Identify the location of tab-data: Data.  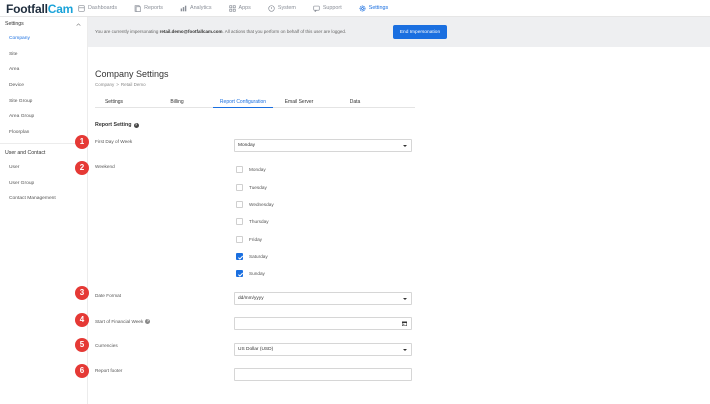
(355, 102).